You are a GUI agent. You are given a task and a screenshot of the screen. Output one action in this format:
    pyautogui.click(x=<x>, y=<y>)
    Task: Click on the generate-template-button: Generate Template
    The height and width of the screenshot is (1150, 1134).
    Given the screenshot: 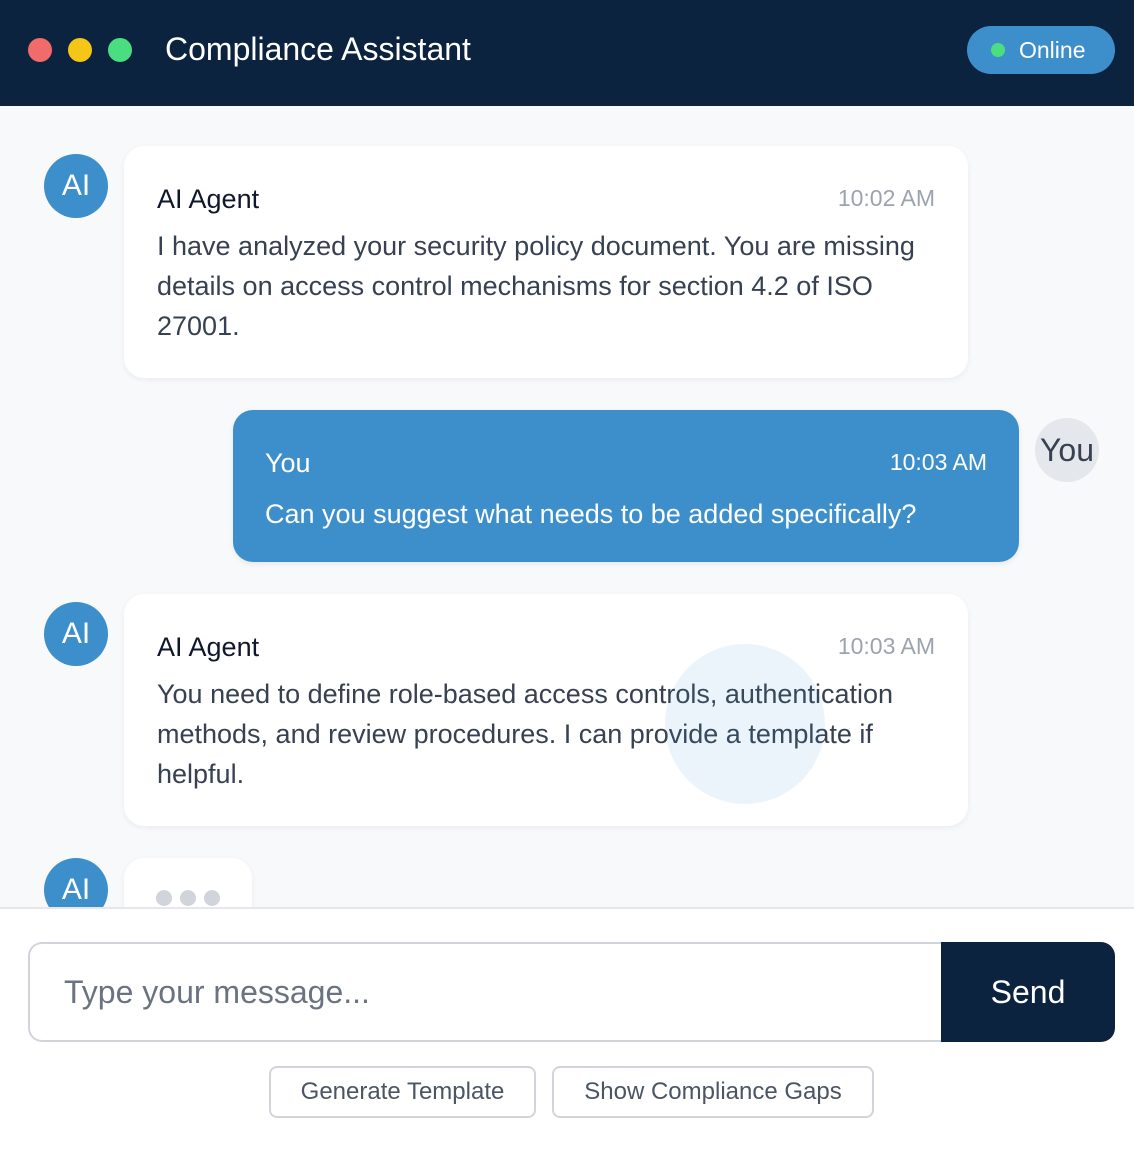 What is the action you would take?
    pyautogui.click(x=402, y=1092)
    